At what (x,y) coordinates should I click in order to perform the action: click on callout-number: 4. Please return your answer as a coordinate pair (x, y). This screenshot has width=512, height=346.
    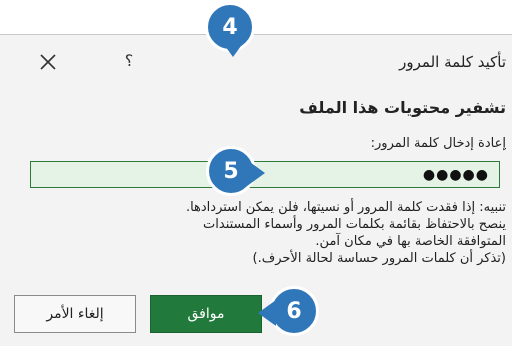
    Looking at the image, I should click on (230, 27).